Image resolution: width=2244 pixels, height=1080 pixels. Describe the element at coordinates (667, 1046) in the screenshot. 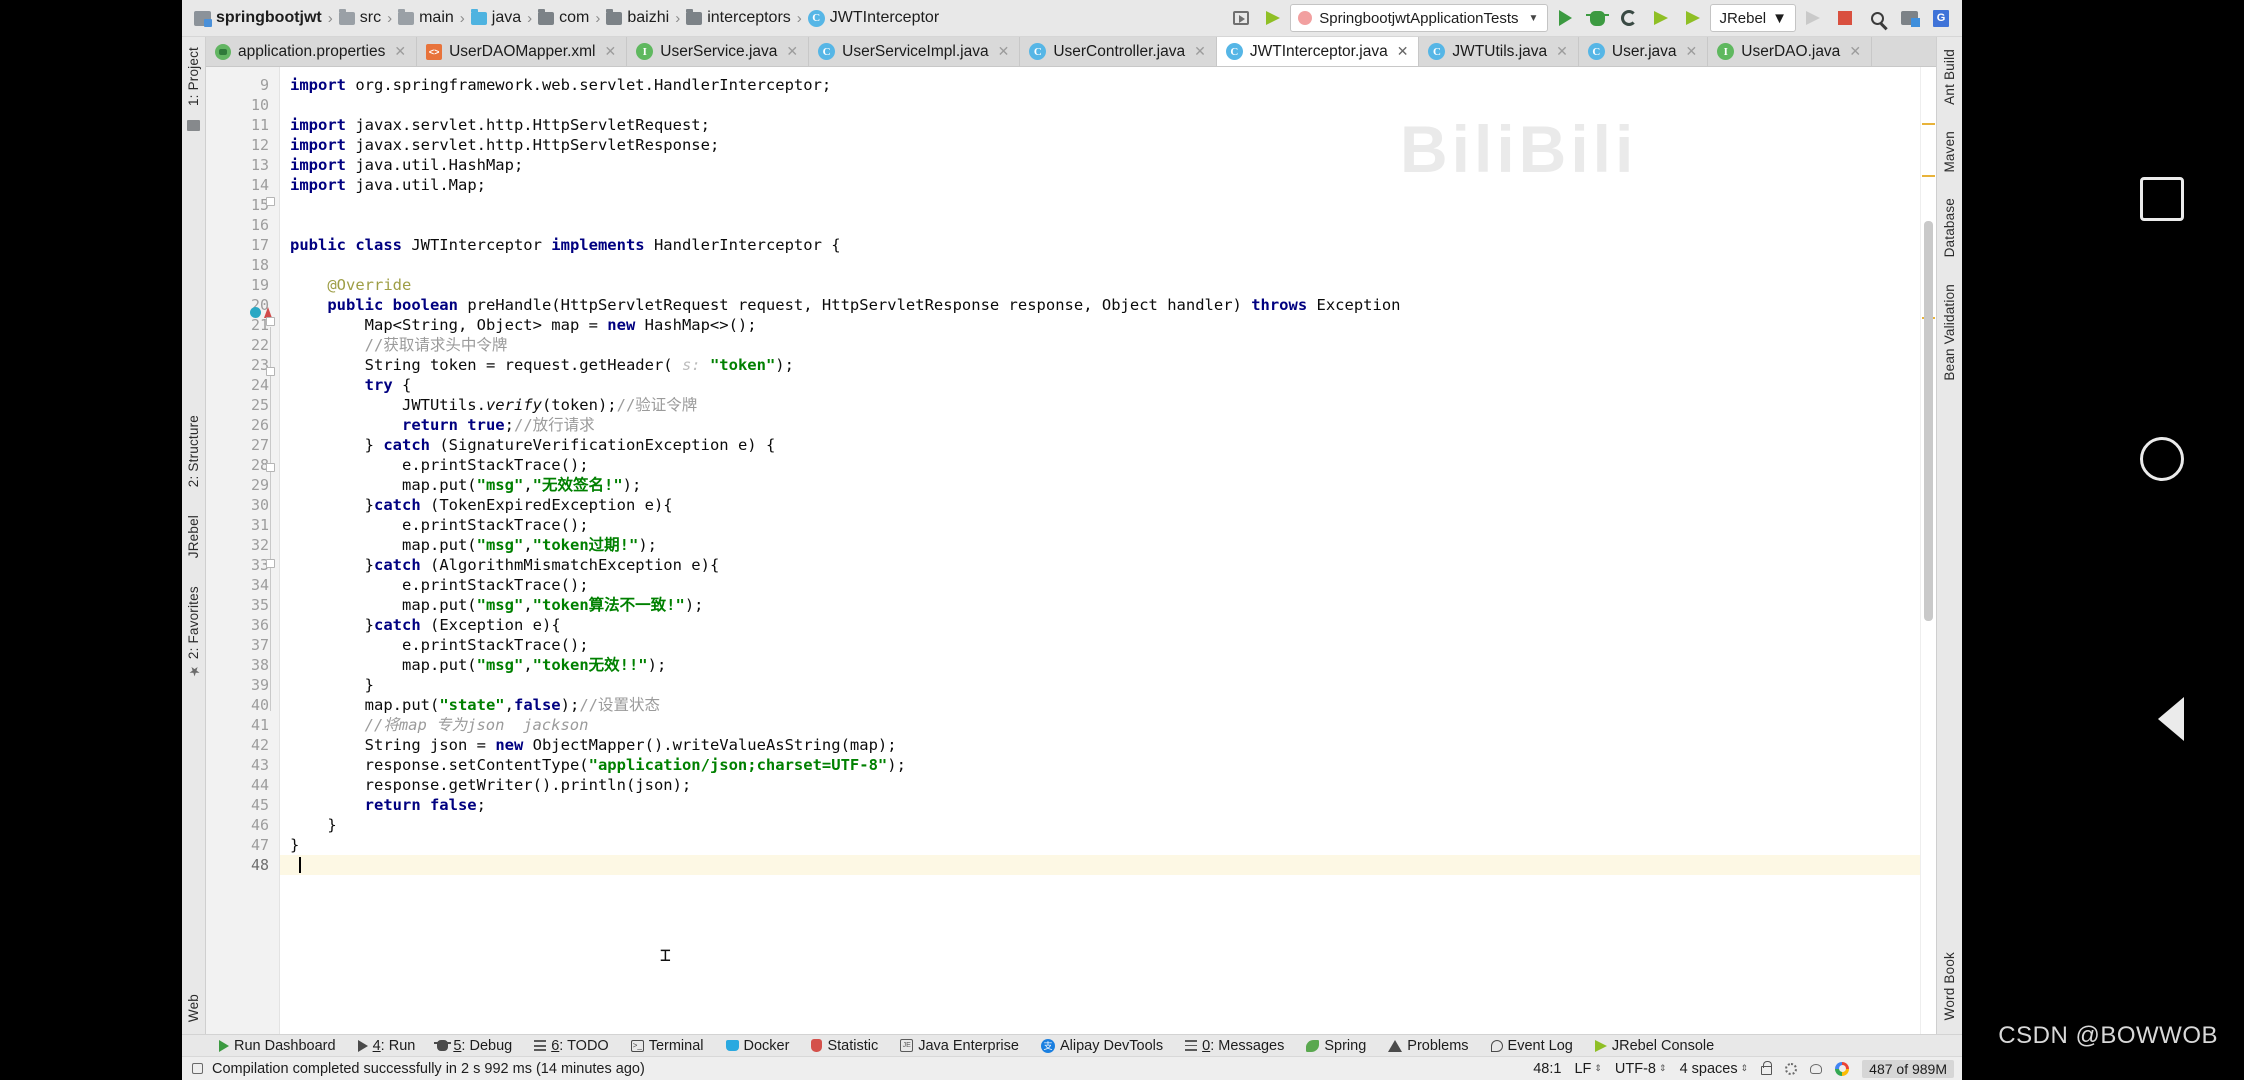

I see `bottom-item-terminal: >_ Terminal` at that location.